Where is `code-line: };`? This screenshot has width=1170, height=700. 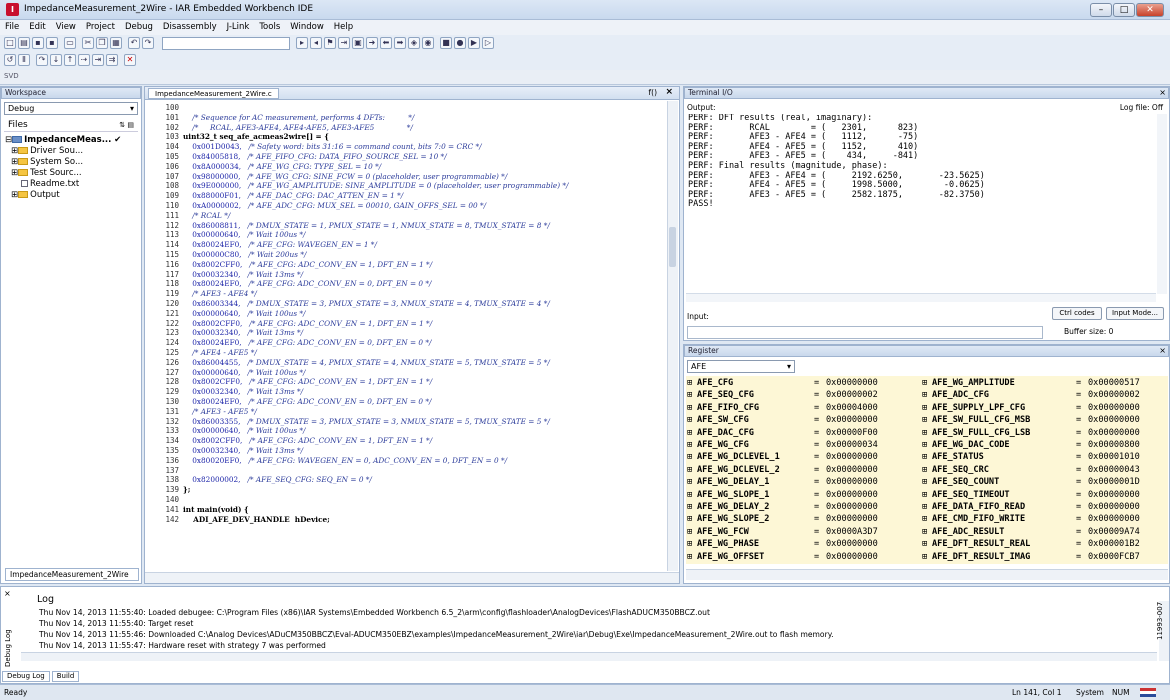 code-line: }; is located at coordinates (186, 490).